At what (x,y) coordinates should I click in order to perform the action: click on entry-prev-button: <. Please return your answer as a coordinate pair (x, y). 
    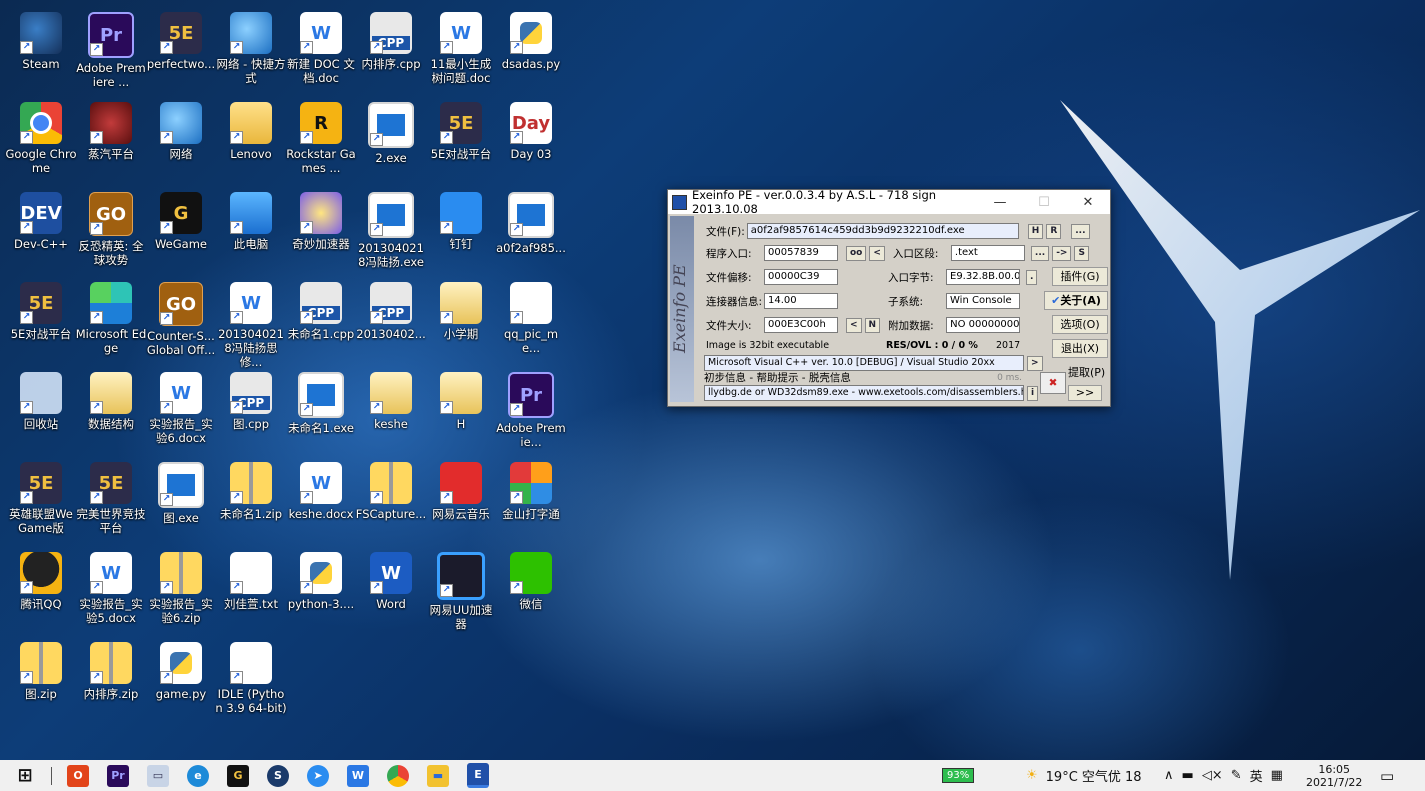
    Looking at the image, I should click on (877, 253).